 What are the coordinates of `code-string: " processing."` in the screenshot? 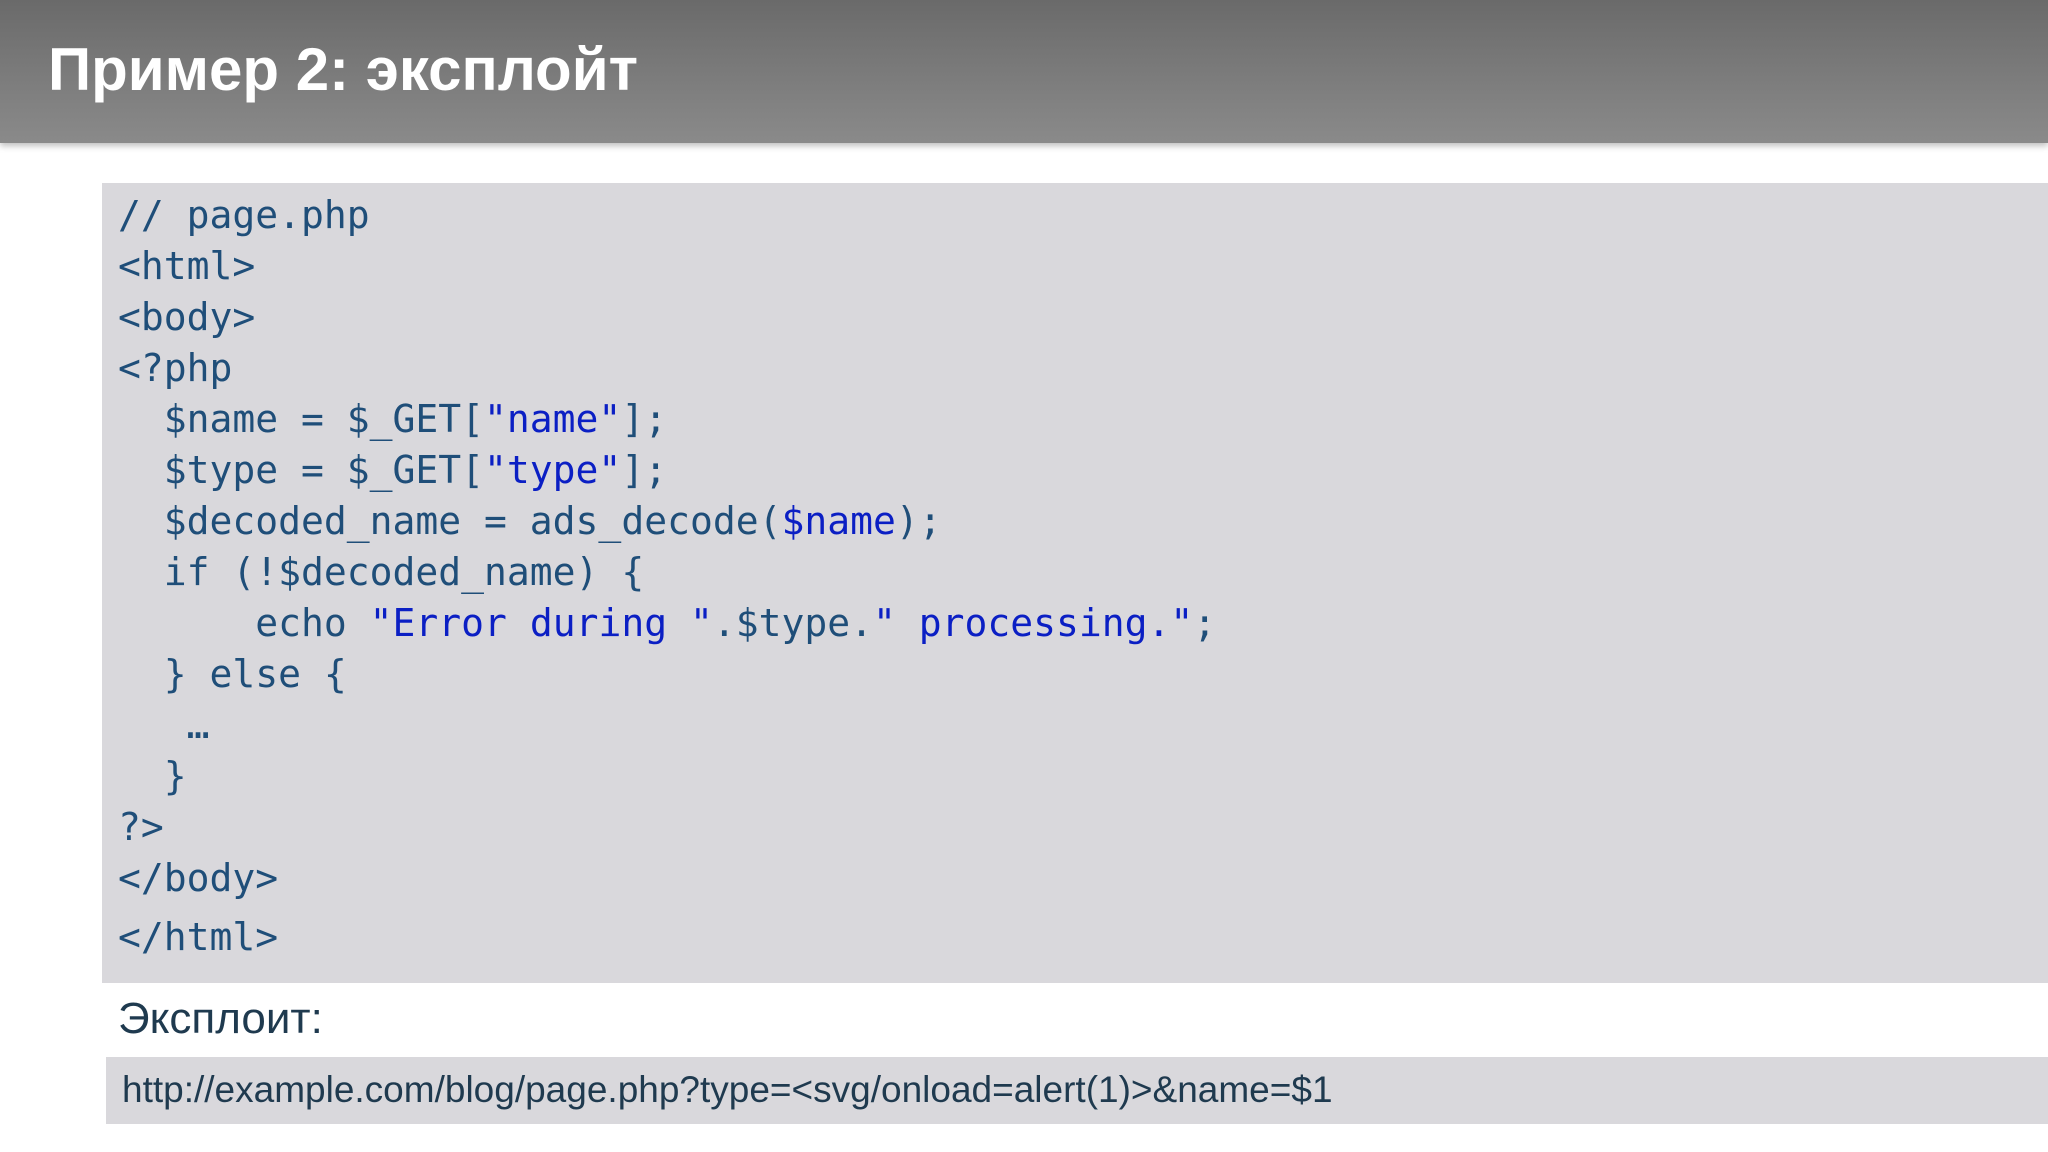 It's located at (1033, 623).